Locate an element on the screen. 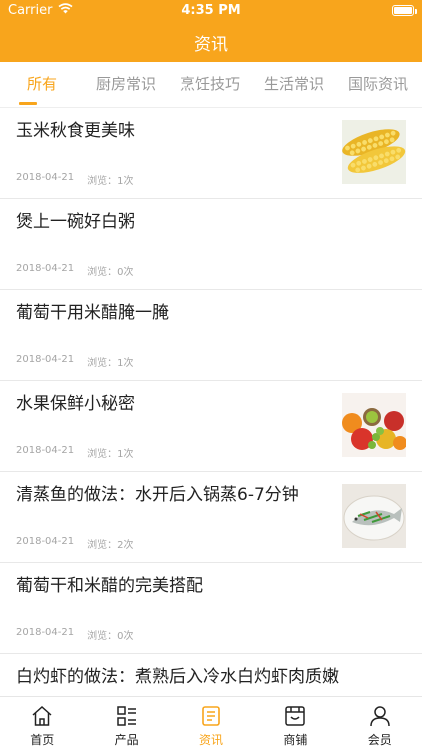  bottom-tab-bar: 首页 产品 资讯 商铺 会员 is located at coordinates (211, 723).